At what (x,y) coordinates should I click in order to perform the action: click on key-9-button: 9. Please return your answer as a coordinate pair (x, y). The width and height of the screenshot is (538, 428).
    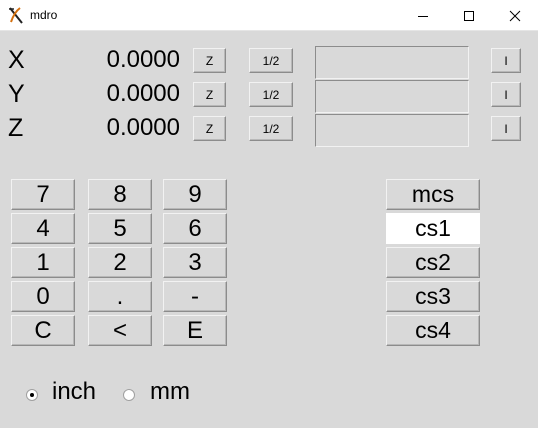
    Looking at the image, I should click on (195, 194).